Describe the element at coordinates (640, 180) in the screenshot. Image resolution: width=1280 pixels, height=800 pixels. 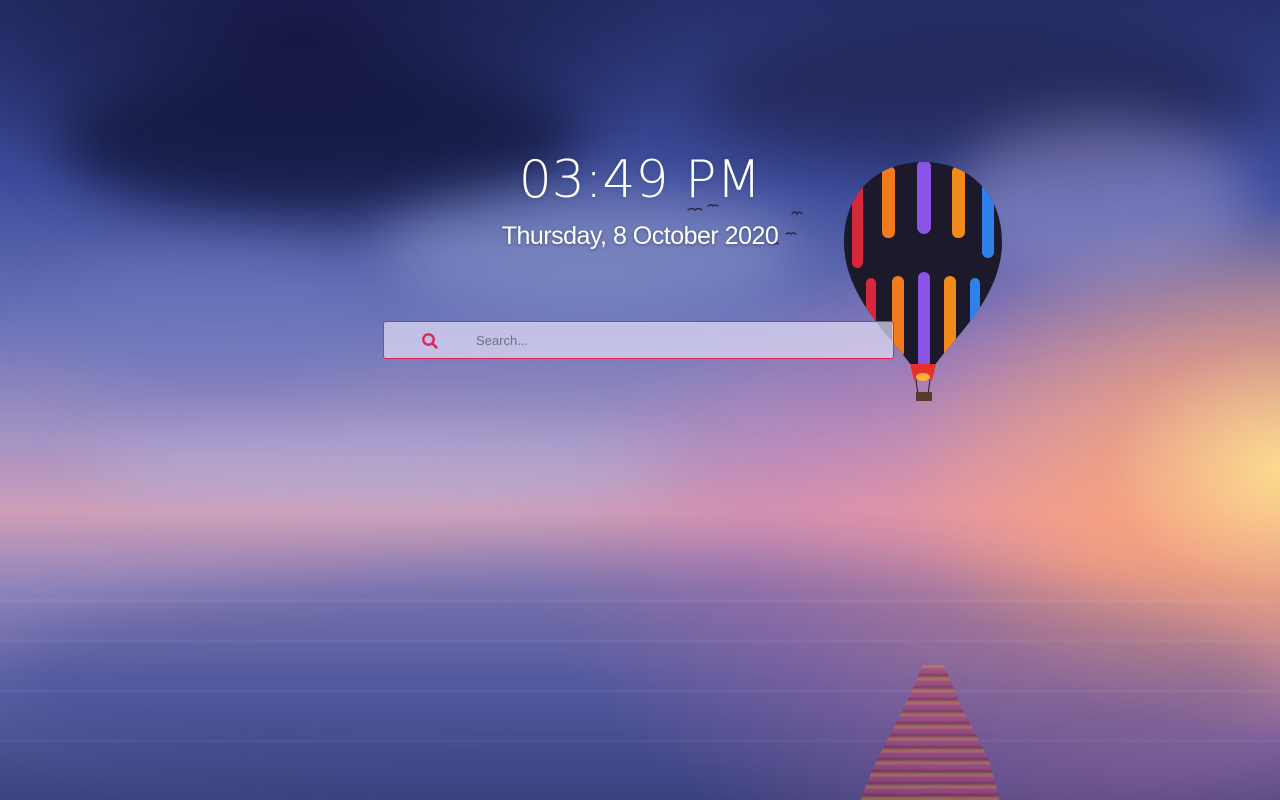
I see `clock-time: 03:49 PM` at that location.